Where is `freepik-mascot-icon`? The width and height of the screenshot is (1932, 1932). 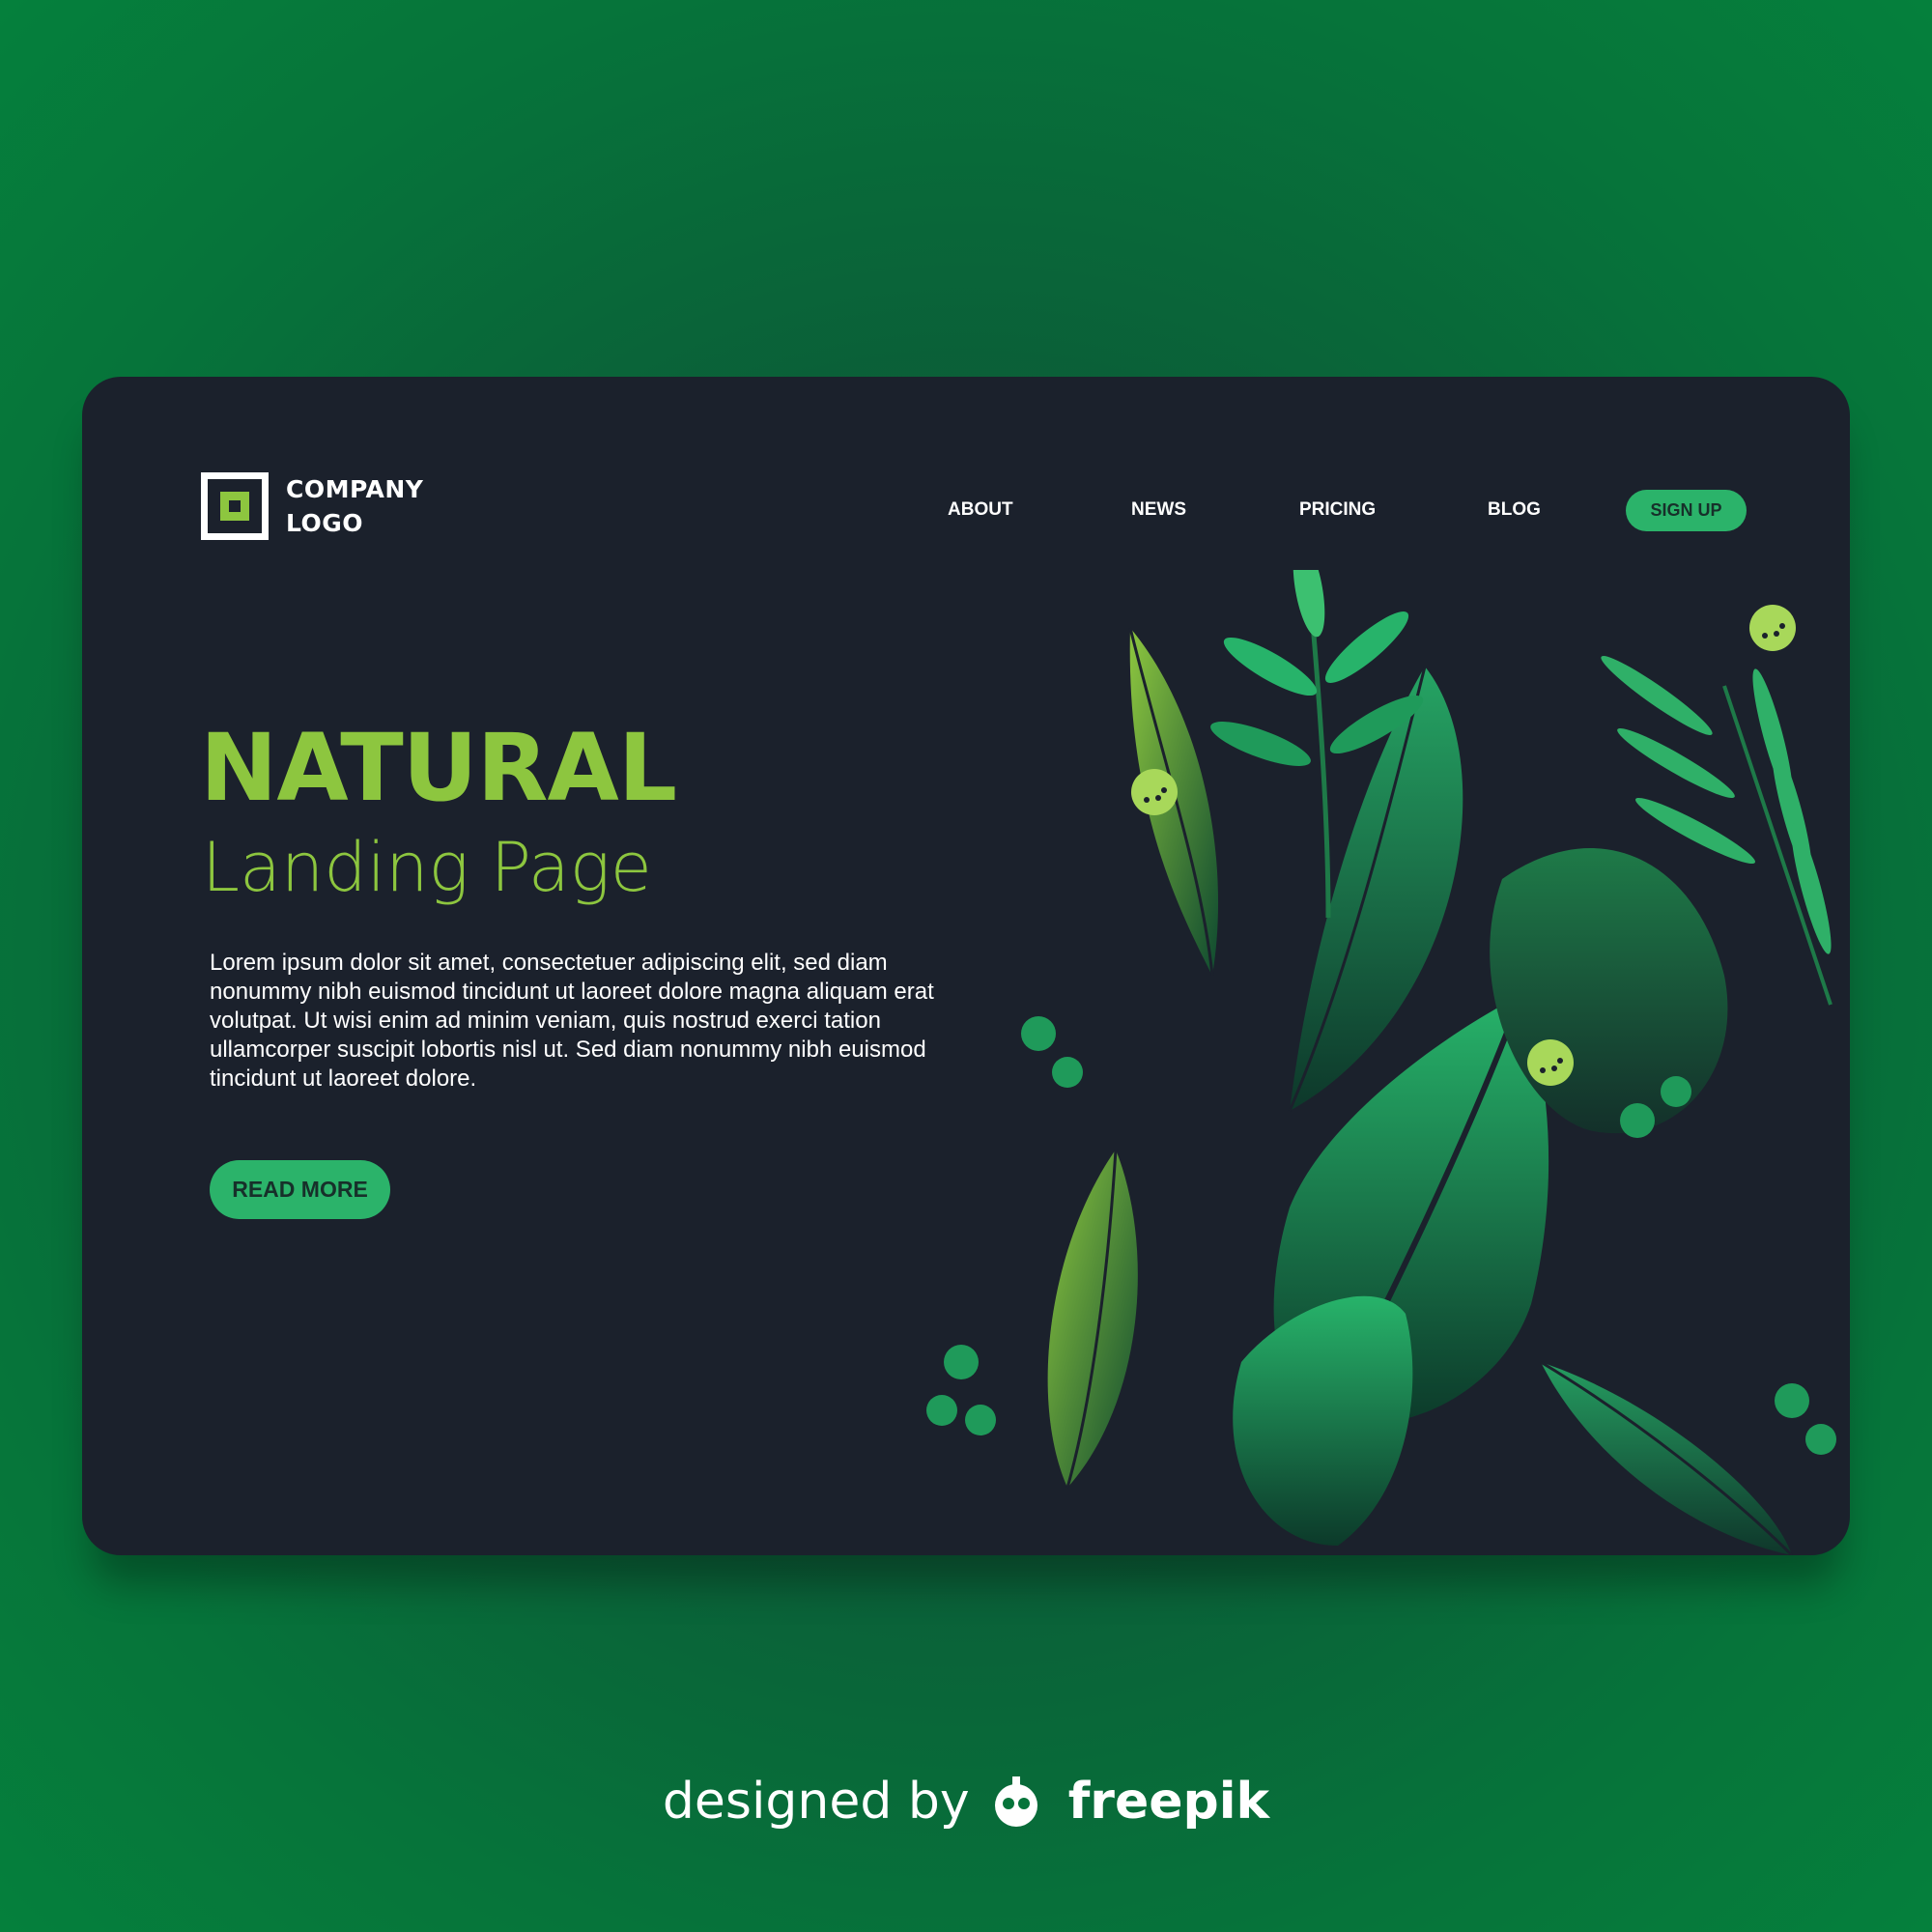 freepik-mascot-icon is located at coordinates (1015, 1801).